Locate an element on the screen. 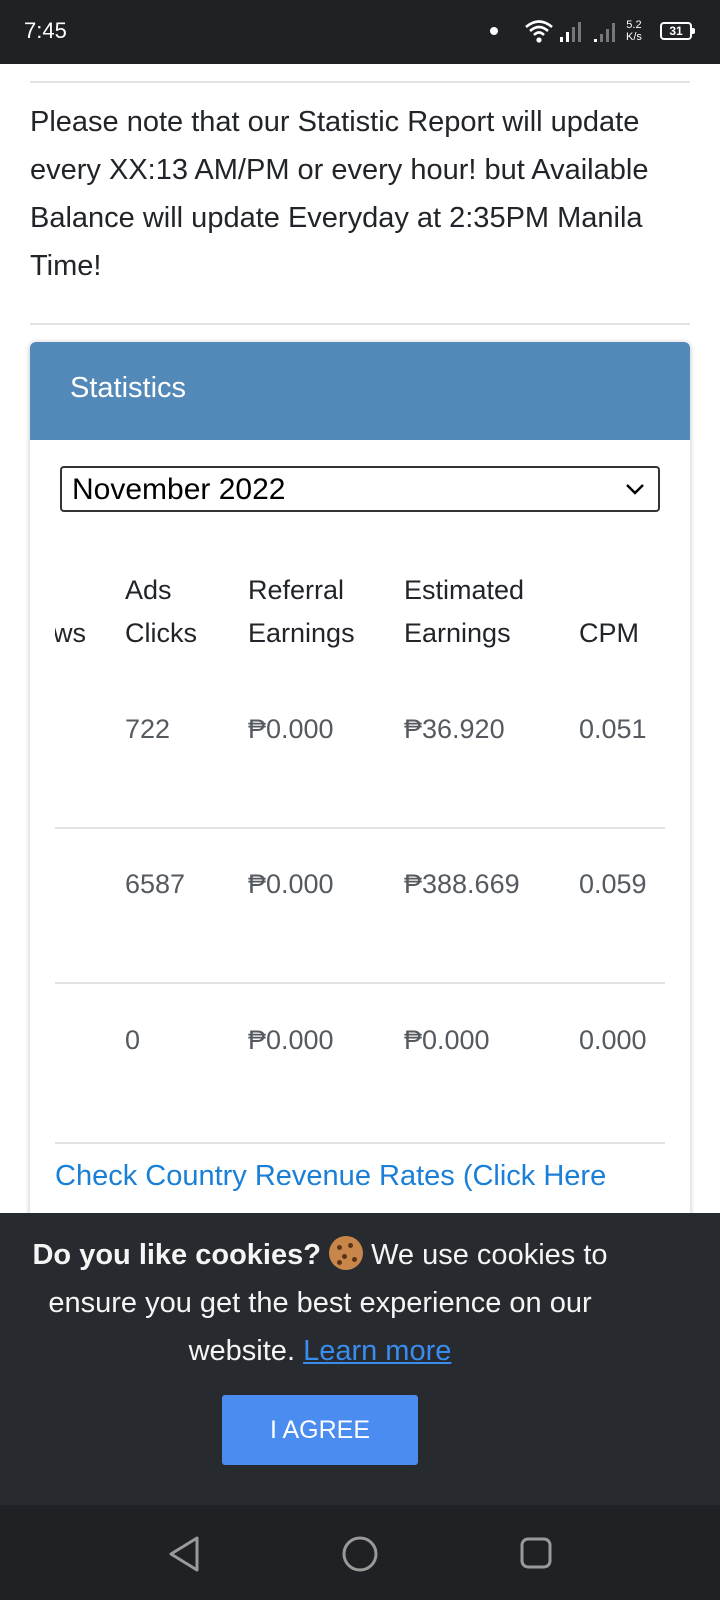 The width and height of the screenshot is (720, 1600). speed-unit: K/s is located at coordinates (634, 37).